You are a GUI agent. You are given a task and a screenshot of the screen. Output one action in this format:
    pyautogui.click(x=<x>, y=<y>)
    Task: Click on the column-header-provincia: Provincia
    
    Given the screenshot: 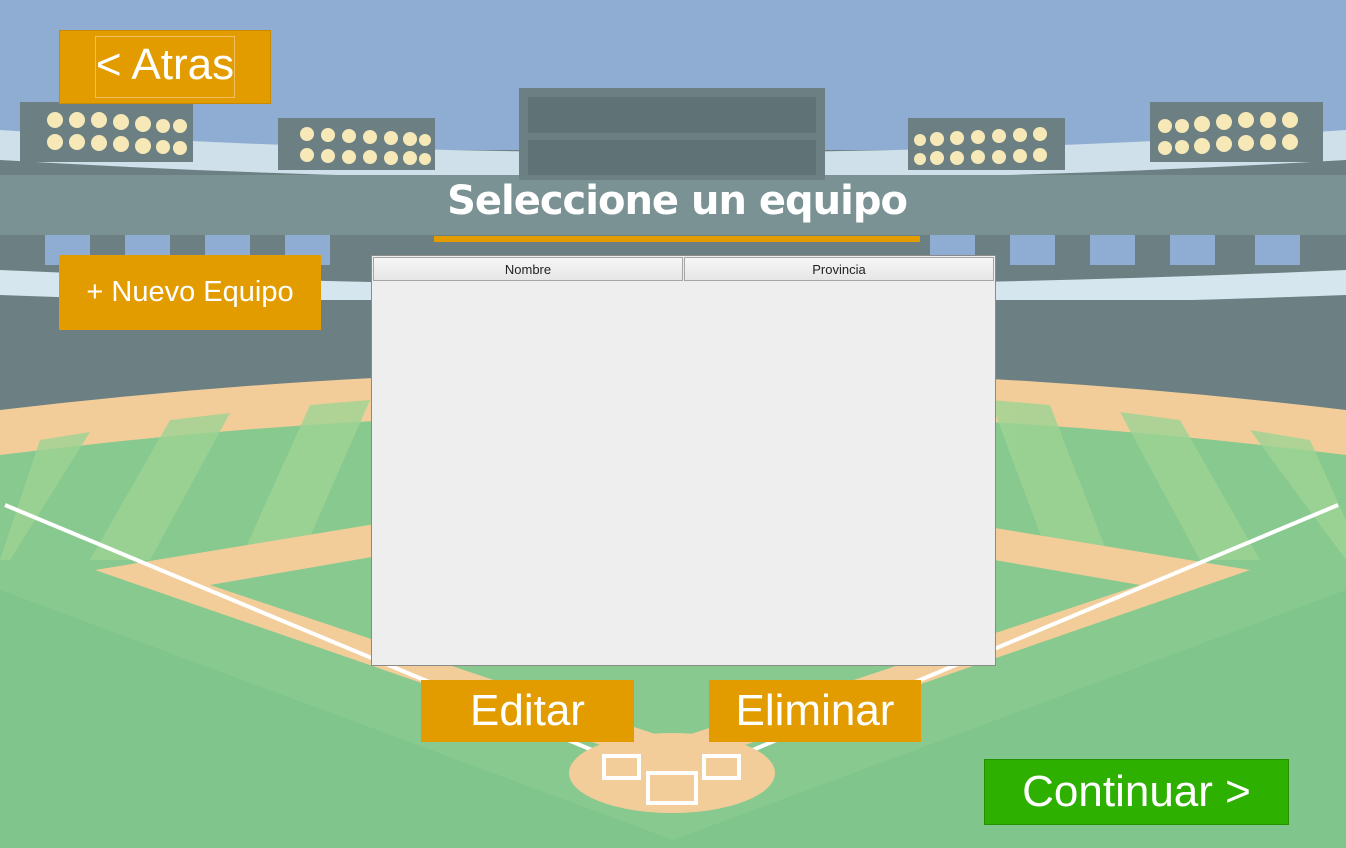 What is the action you would take?
    pyautogui.click(x=839, y=269)
    